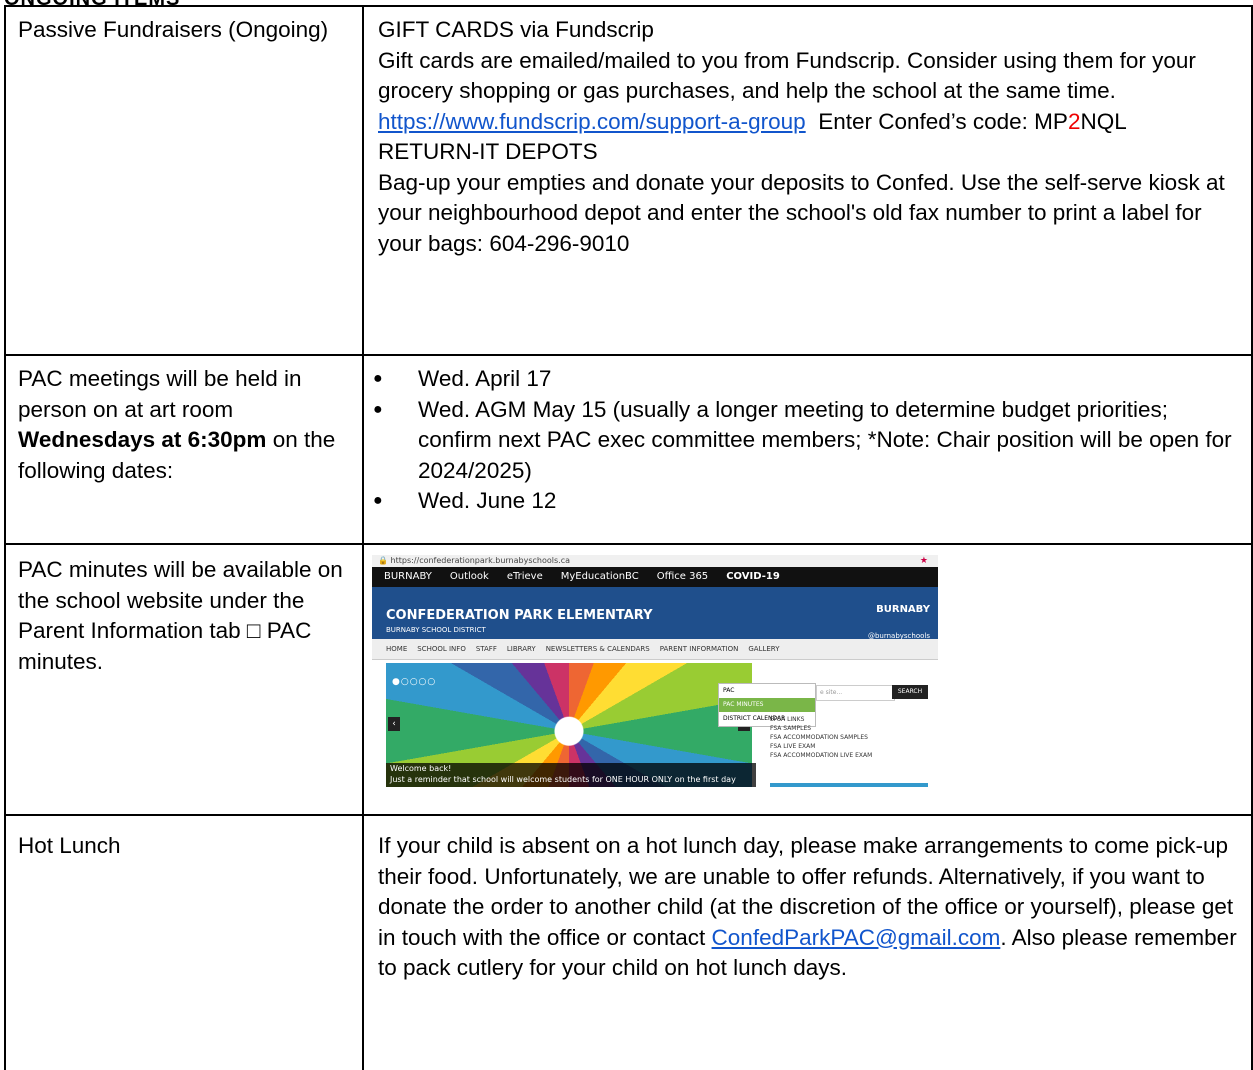 This screenshot has width=1253, height=1070. What do you see at coordinates (803, 379) in the screenshot?
I see `list-item: Wed. April 17` at bounding box center [803, 379].